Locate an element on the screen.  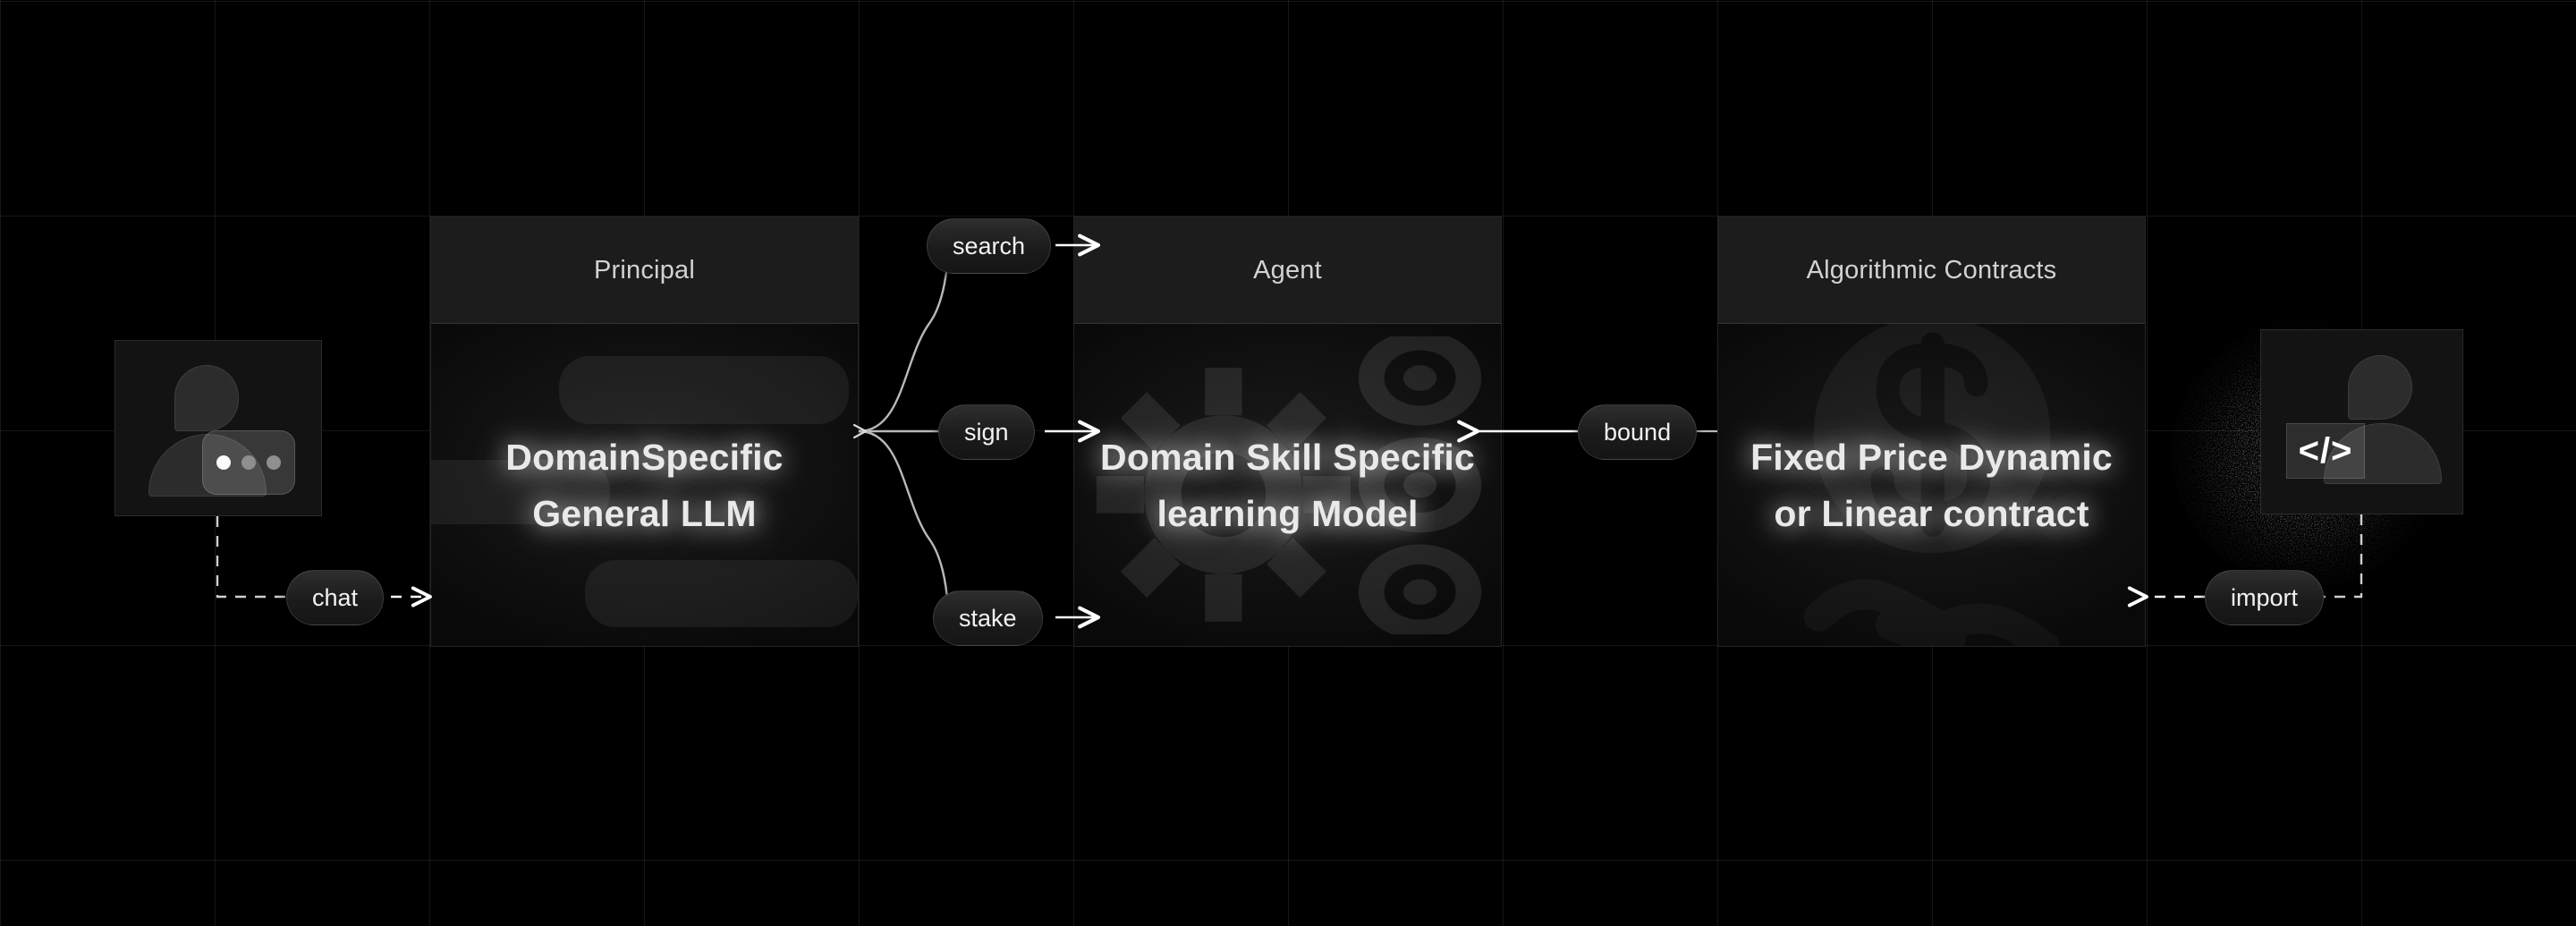
contracts-title-line2: or Linear contract is located at coordinates (1931, 513).